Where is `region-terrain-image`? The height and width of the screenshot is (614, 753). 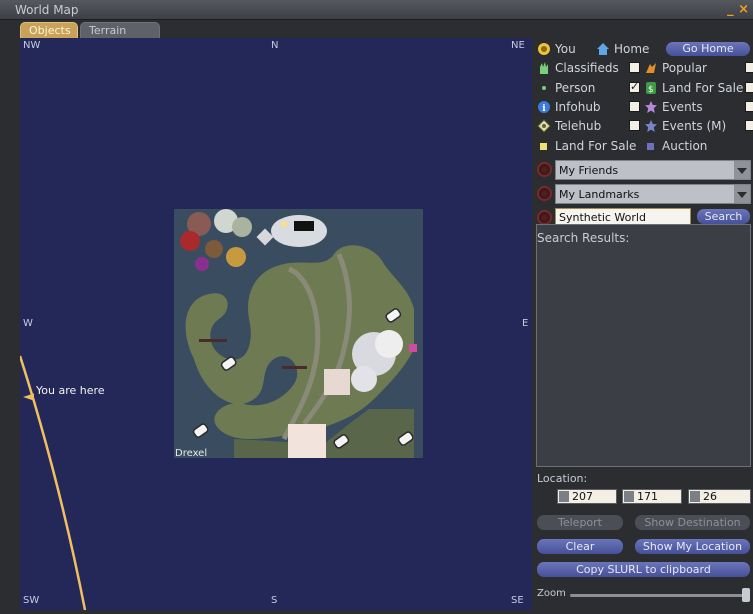
region-terrain-image is located at coordinates (298, 333).